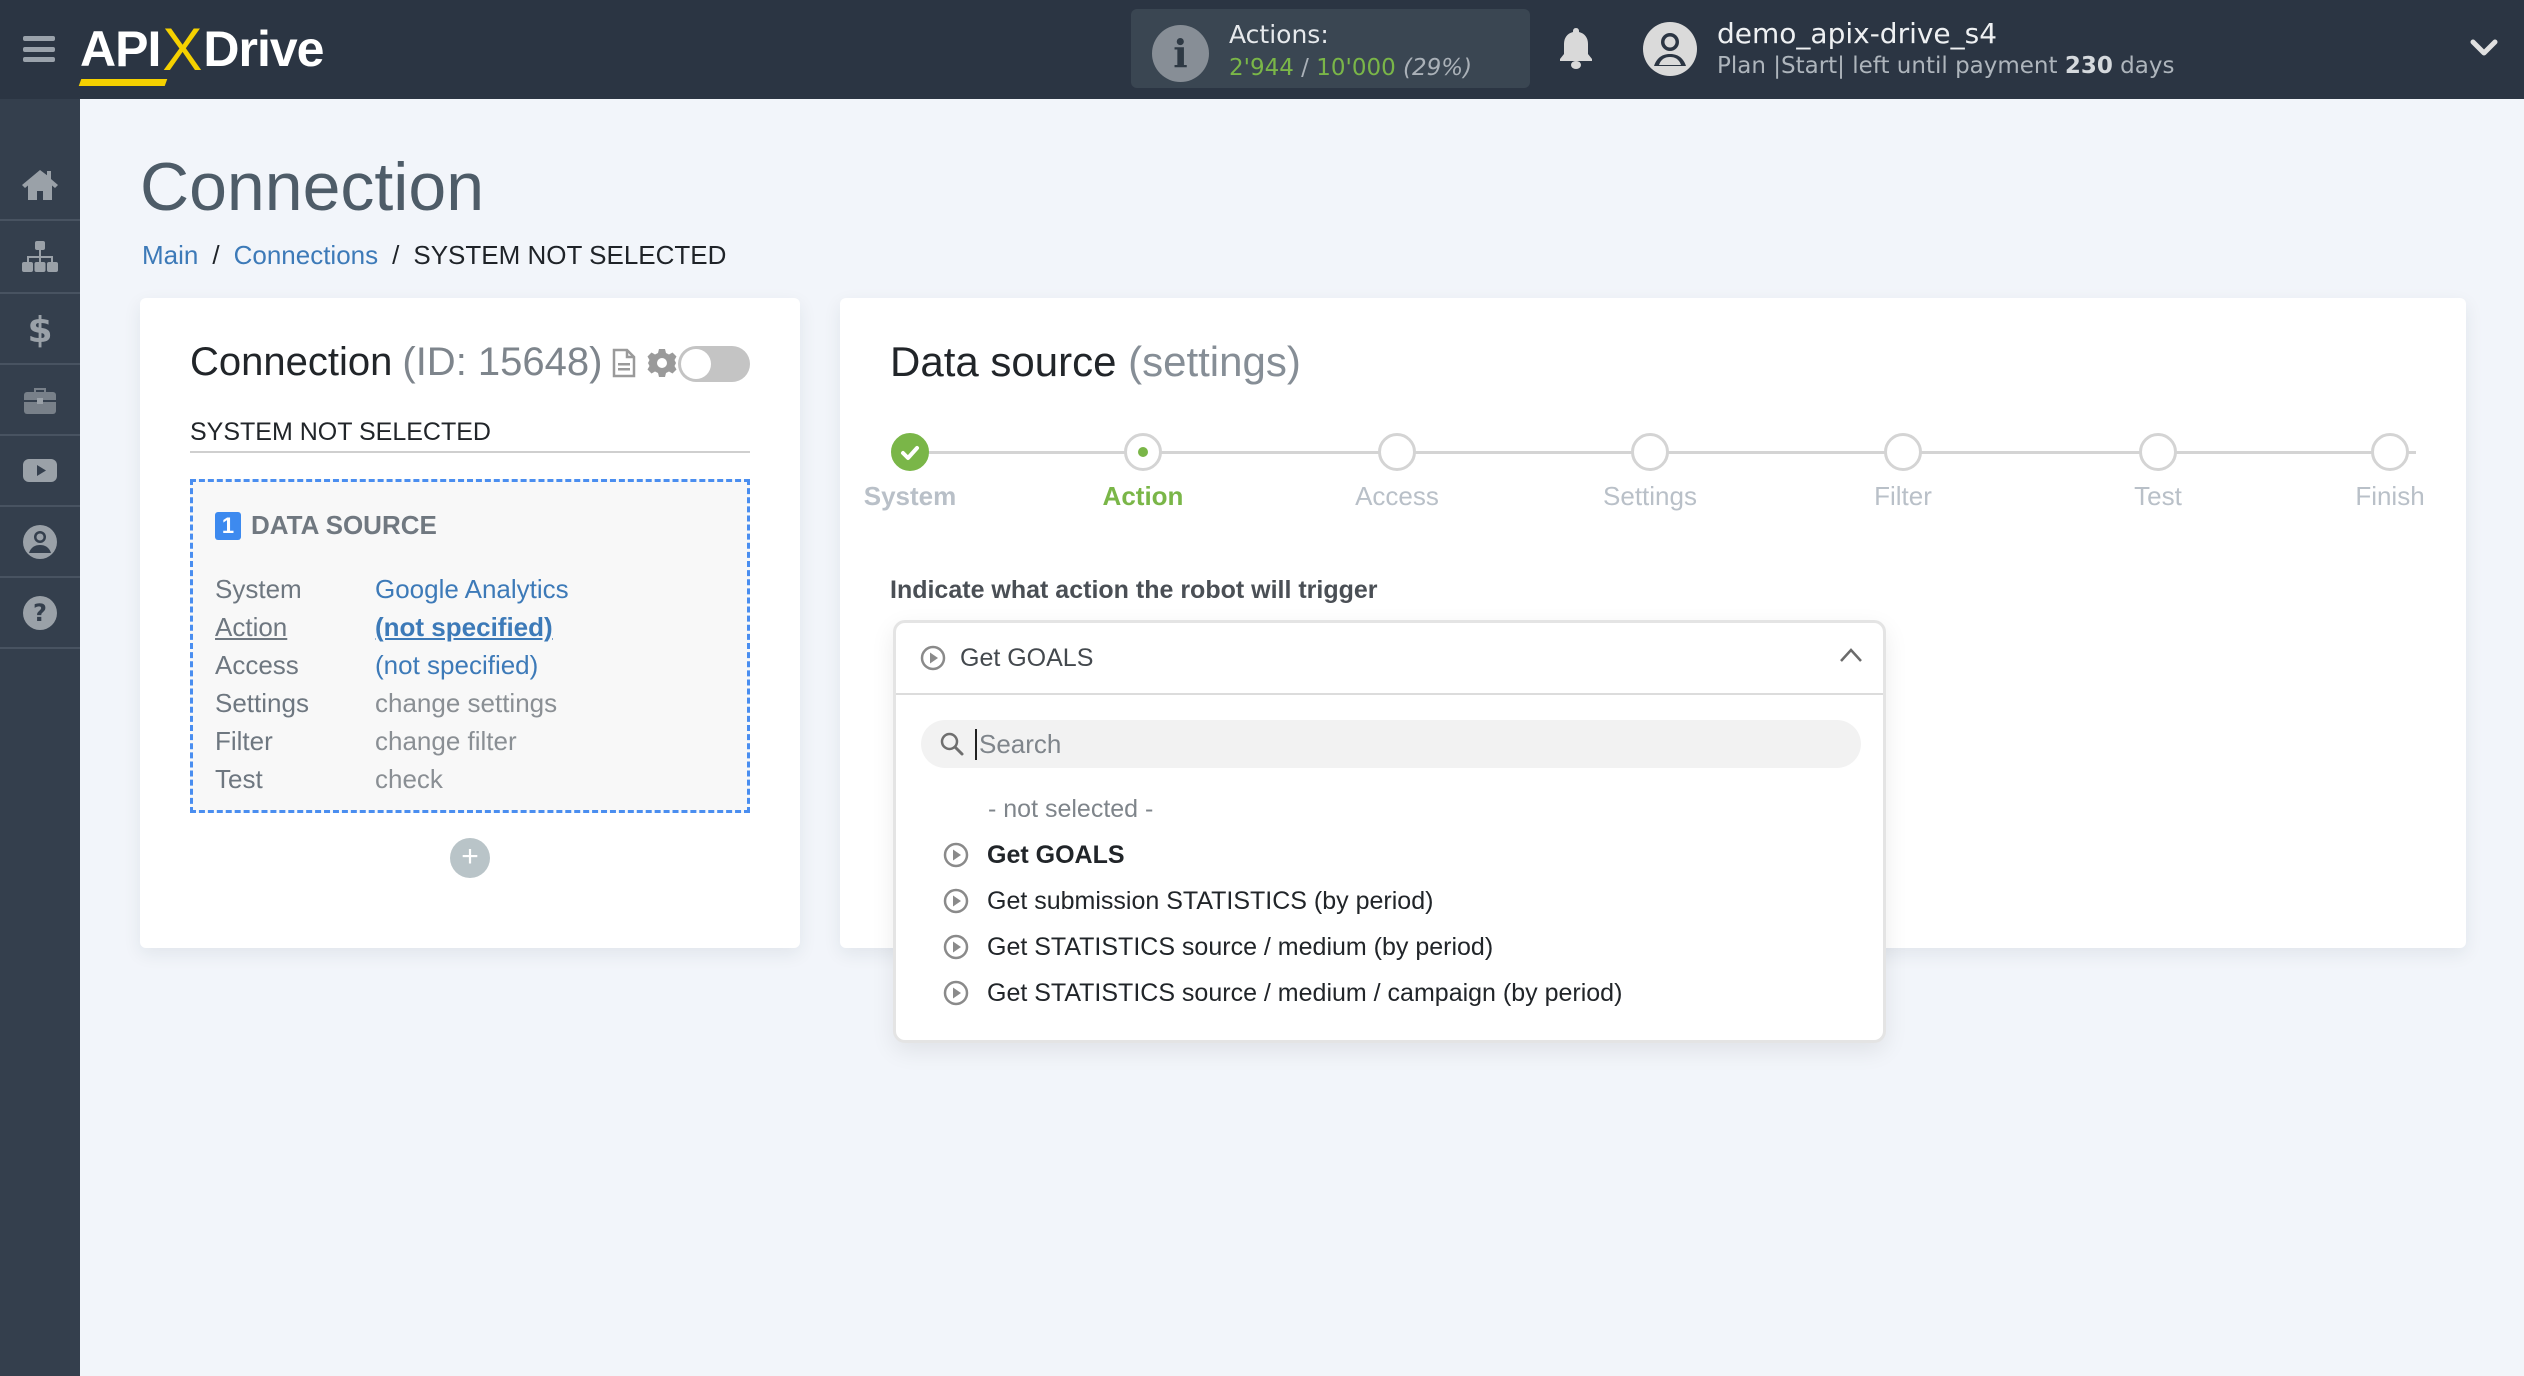 This screenshot has height=1376, width=2524. Describe the element at coordinates (1210, 900) in the screenshot. I see `option-label: Get submission STATISTICS (by period)` at that location.